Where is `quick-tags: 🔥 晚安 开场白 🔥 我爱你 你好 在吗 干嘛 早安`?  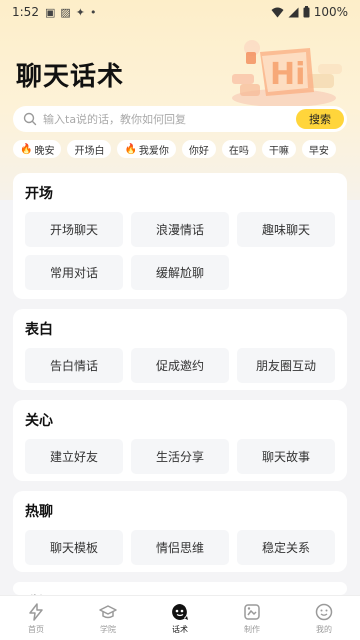
quick-tags: 🔥 晚安 开场白 🔥 我爱你 你好 在吗 干嘛 早安 is located at coordinates (174, 149).